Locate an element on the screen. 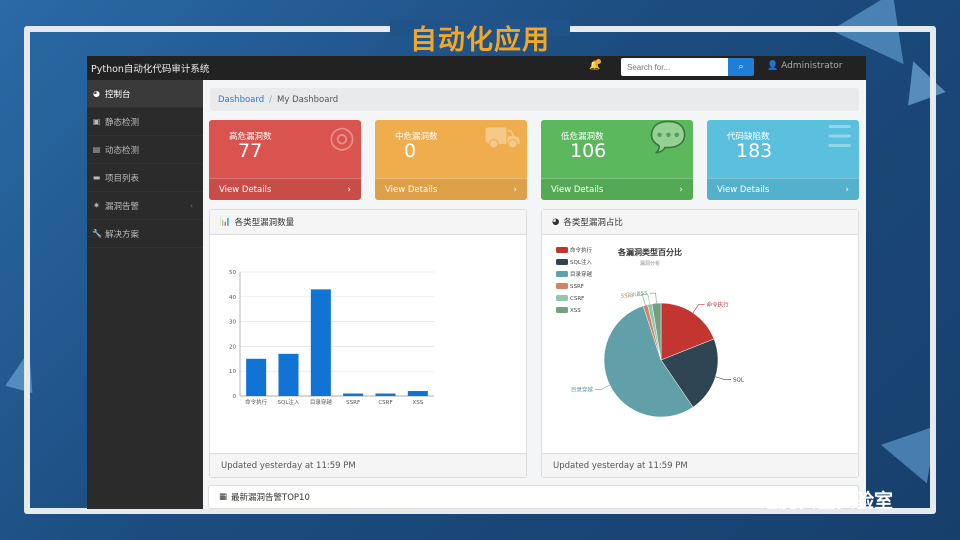 This screenshot has width=960, height=540. breadcrumb-dashboard-link: Dashboard is located at coordinates (241, 100).